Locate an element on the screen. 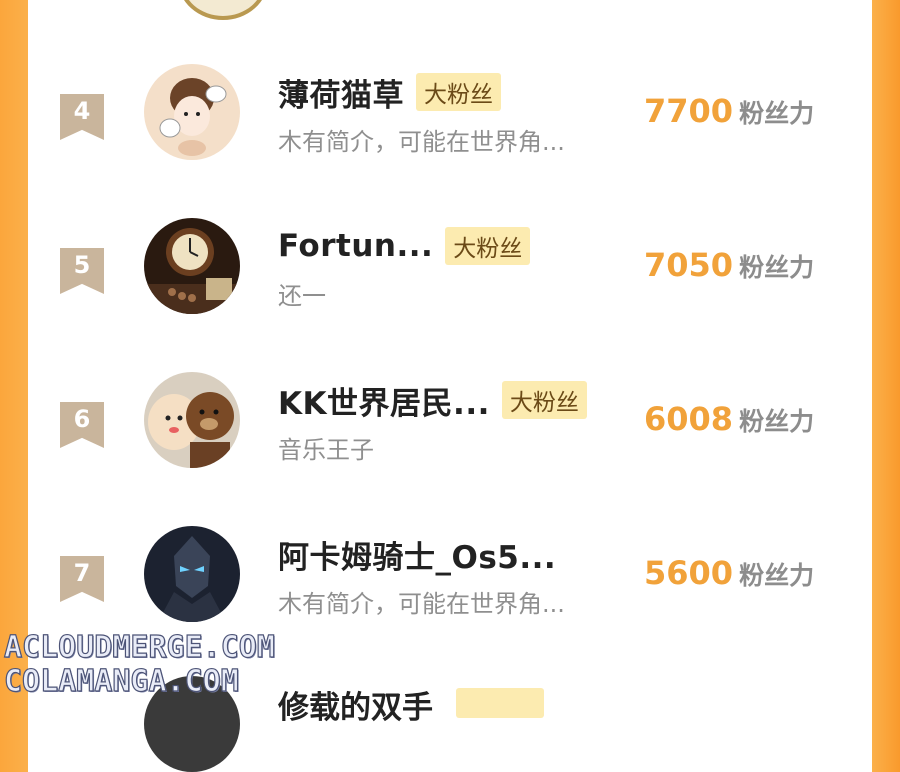 The image size is (900, 772). rank-tag: 6 is located at coordinates (82, 425).